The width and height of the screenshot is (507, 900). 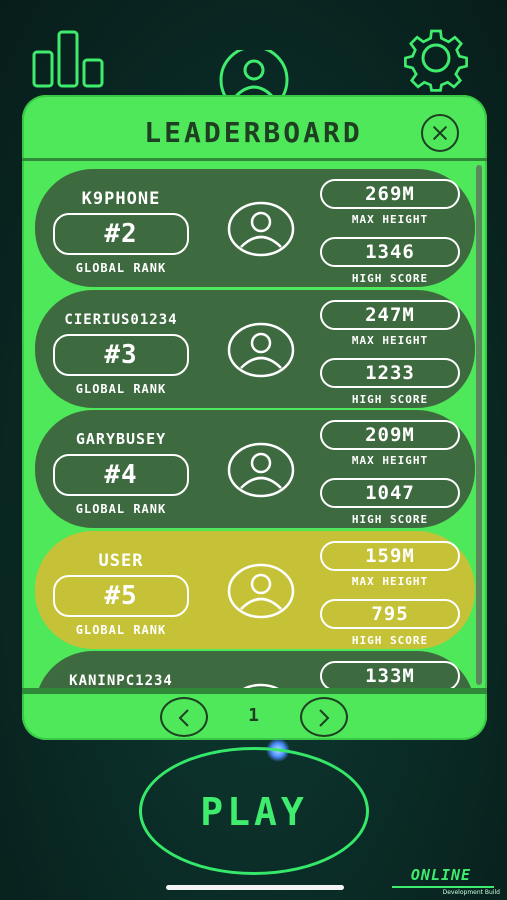 I want to click on high-score-value: 795, so click(x=390, y=614).